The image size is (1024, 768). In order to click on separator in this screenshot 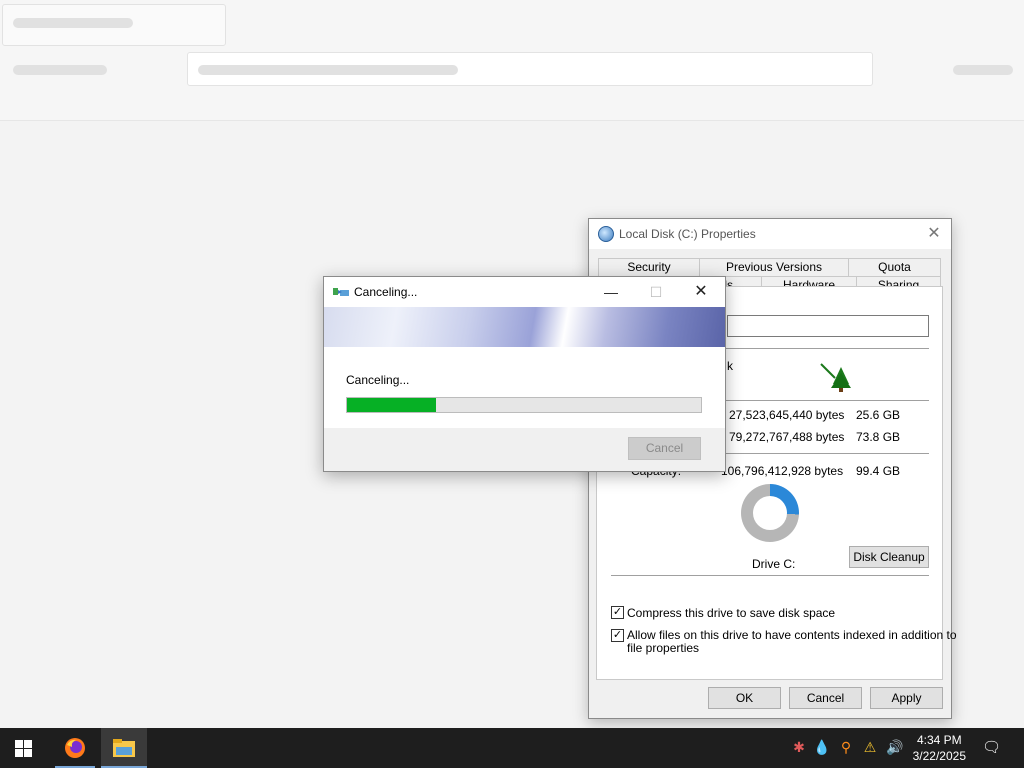, I will do `click(770, 575)`.